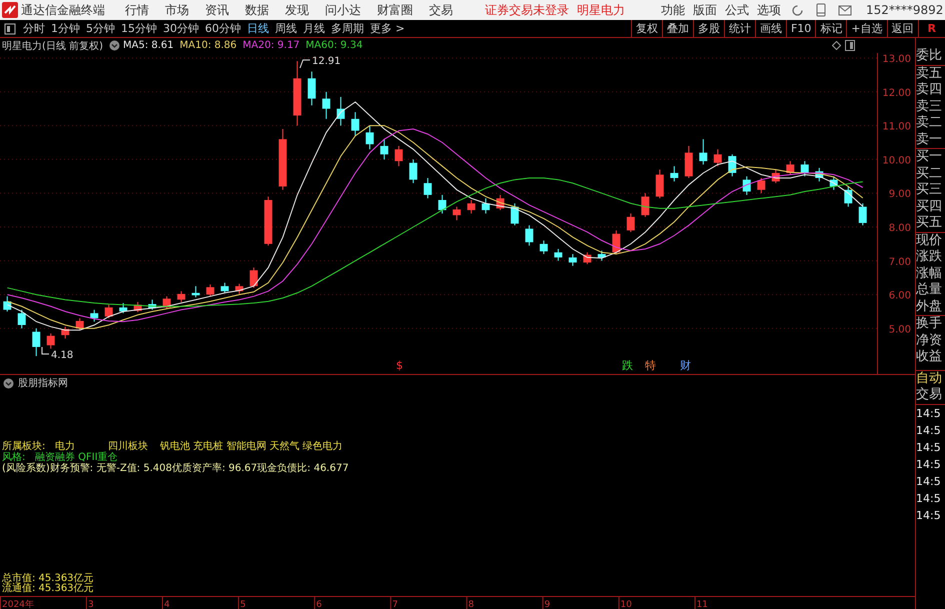 The height and width of the screenshot is (609, 945). Describe the element at coordinates (929, 90) in the screenshot. I see `quote-label: 卖四` at that location.